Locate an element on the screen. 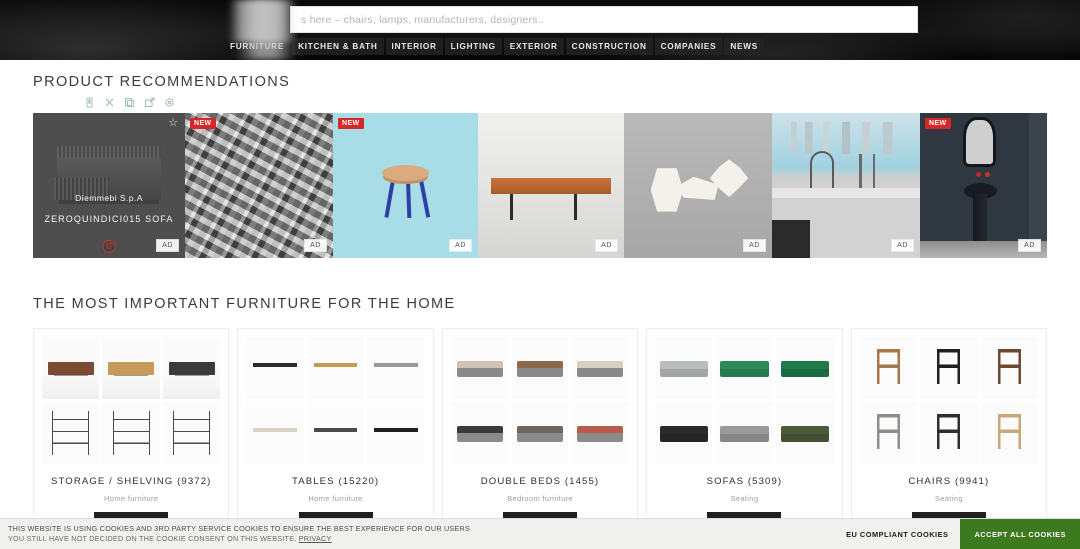 This screenshot has height=549, width=1080. category-subtitle: Home furniture is located at coordinates (131, 498).